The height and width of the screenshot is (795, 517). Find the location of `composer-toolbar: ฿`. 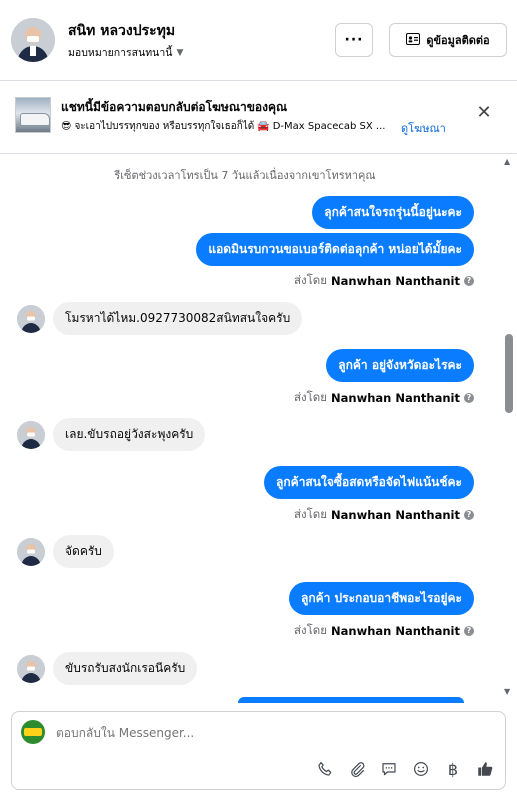

composer-toolbar: ฿ is located at coordinates (405, 769).